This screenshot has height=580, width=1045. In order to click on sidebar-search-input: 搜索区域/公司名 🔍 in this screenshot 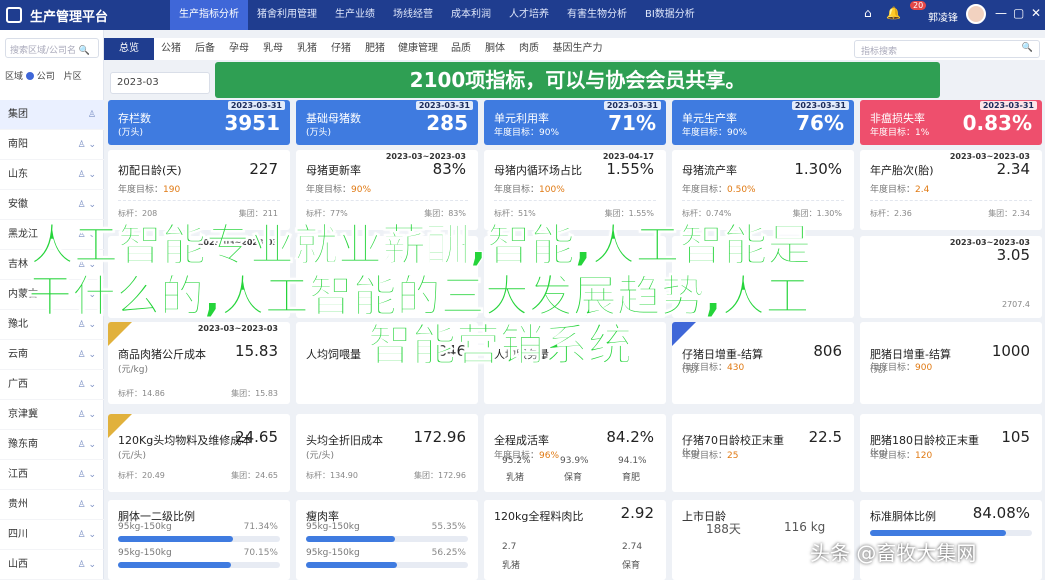, I will do `click(52, 48)`.